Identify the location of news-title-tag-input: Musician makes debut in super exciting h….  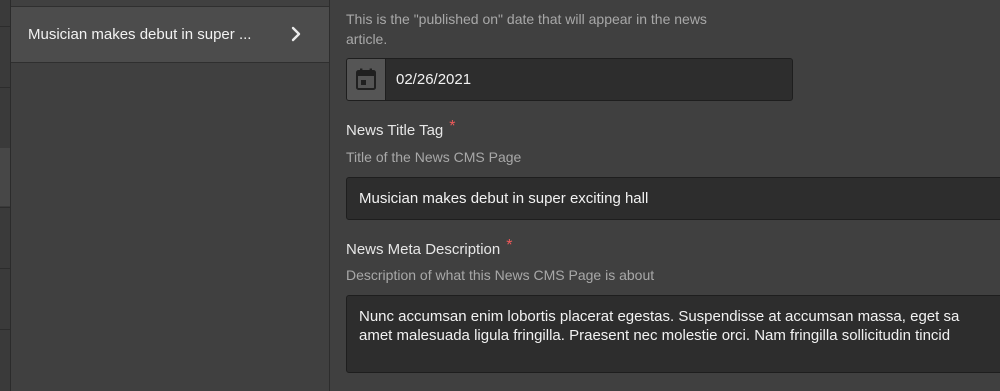
(673, 198).